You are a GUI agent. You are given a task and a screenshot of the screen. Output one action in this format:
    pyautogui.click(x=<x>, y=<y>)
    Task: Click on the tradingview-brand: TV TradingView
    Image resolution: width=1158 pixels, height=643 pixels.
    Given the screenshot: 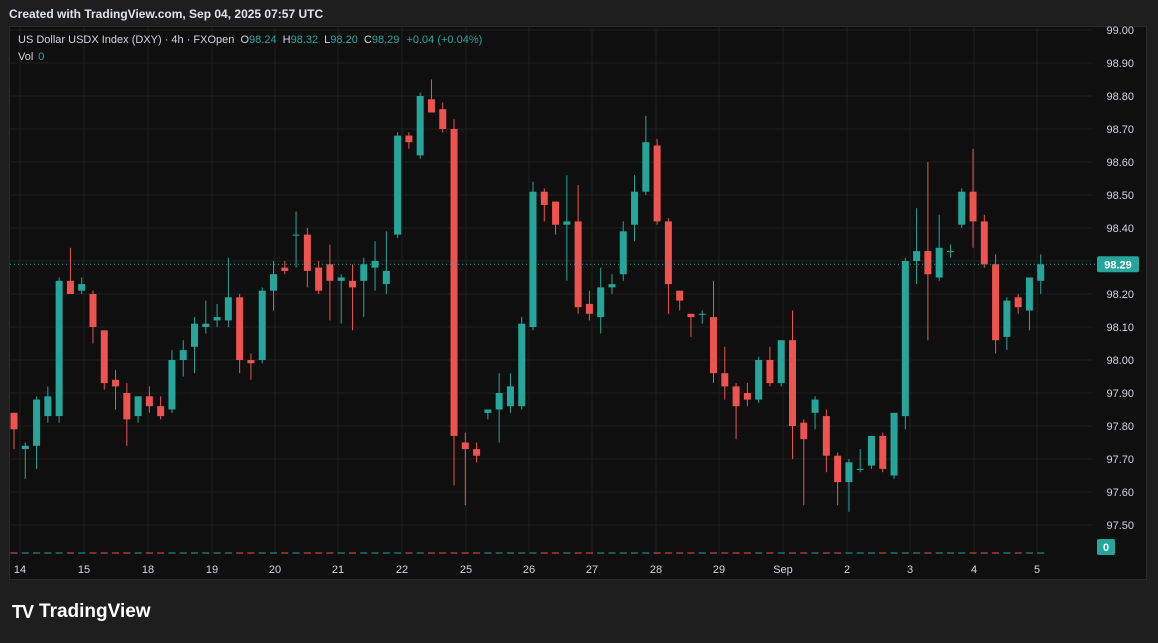 What is the action you would take?
    pyautogui.click(x=81, y=612)
    